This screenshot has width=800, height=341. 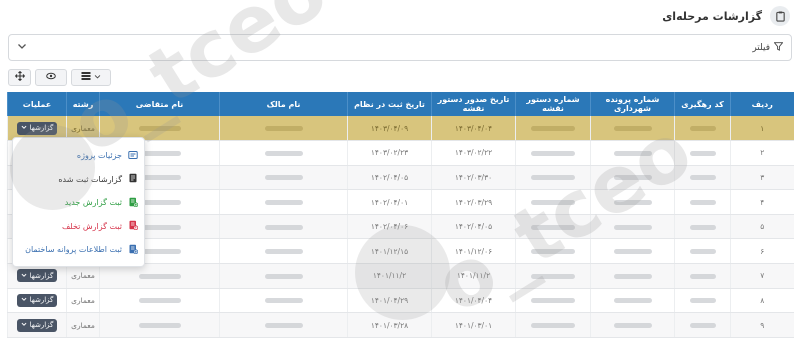 What do you see at coordinates (389, 178) in the screenshot?
I see `cell-reg-date: ۱۴۰۲/۰۴/۰۵` at bounding box center [389, 178].